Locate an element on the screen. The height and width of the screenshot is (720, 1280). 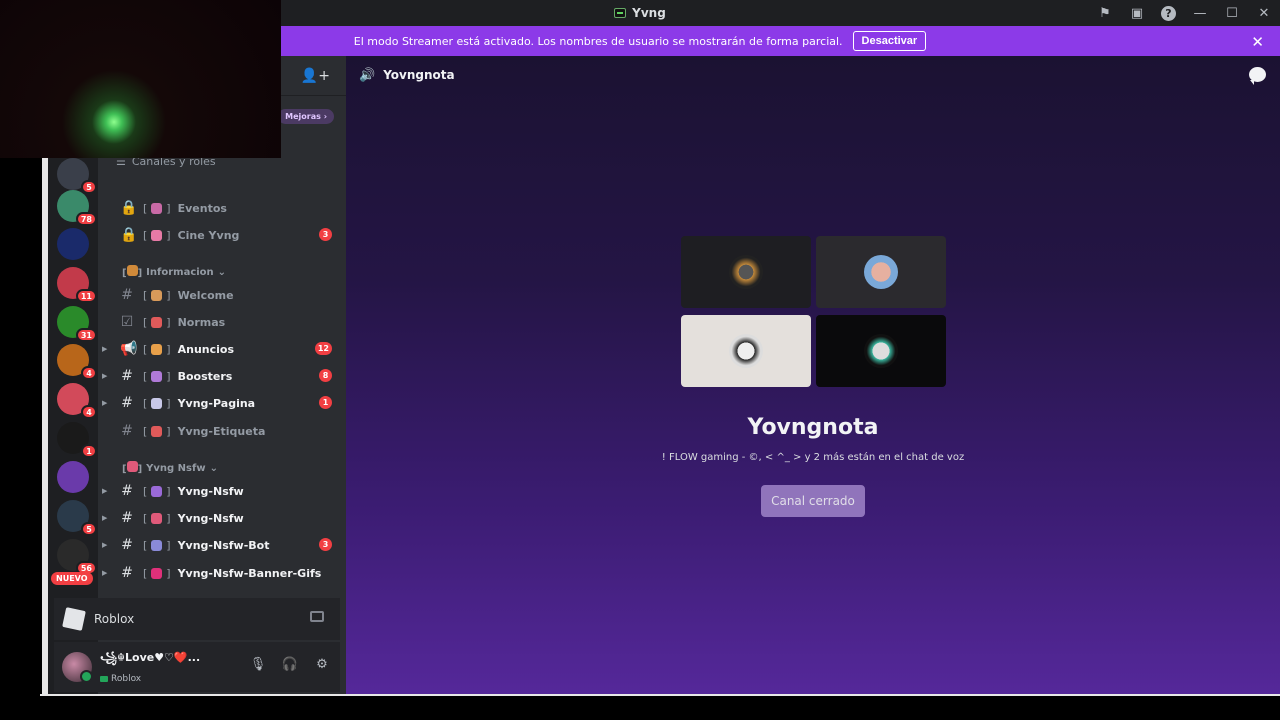
invite-people-icon: 👤+ is located at coordinates (315, 76).